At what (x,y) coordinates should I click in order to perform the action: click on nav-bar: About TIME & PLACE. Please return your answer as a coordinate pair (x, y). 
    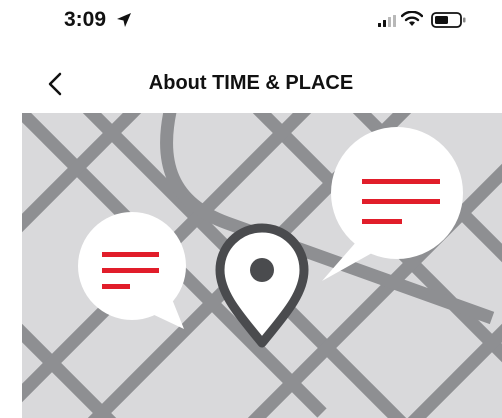
    Looking at the image, I should click on (251, 86).